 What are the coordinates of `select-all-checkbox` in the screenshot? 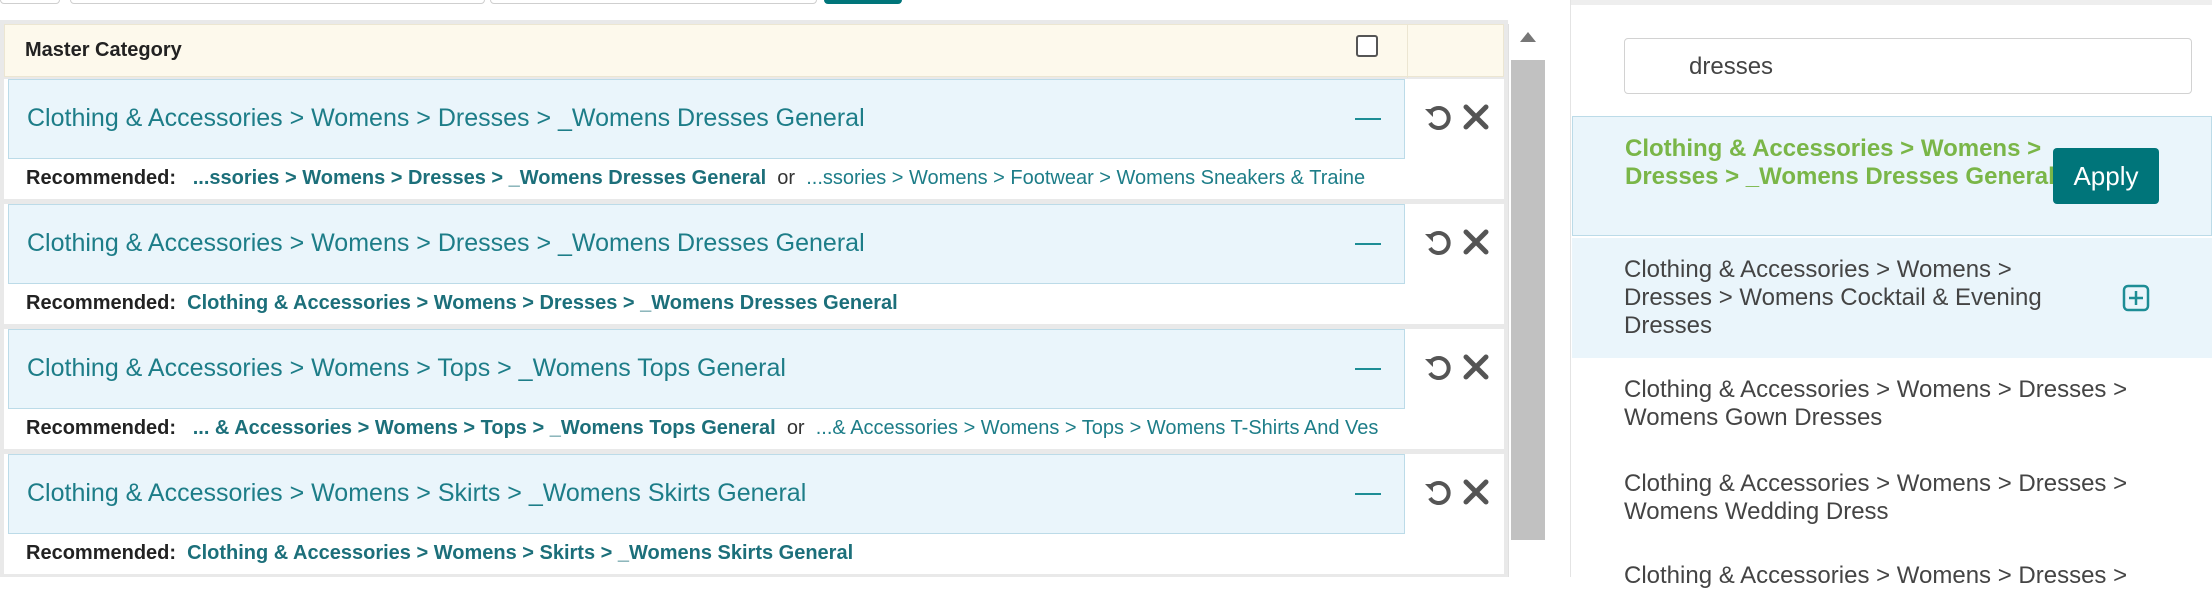 It's located at (1367, 46).